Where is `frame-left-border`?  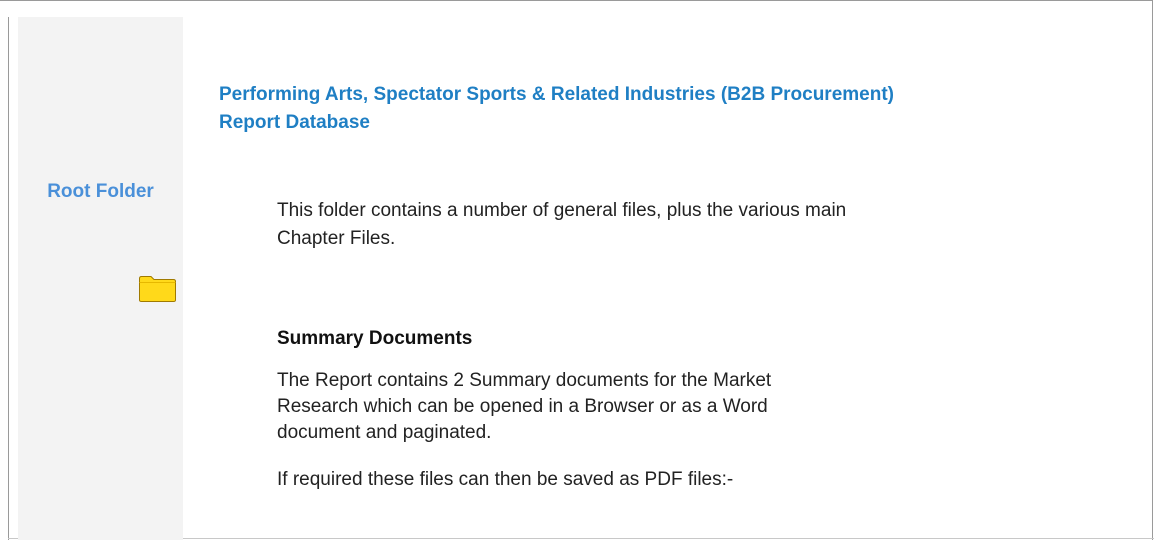
frame-left-border is located at coordinates (8, 278).